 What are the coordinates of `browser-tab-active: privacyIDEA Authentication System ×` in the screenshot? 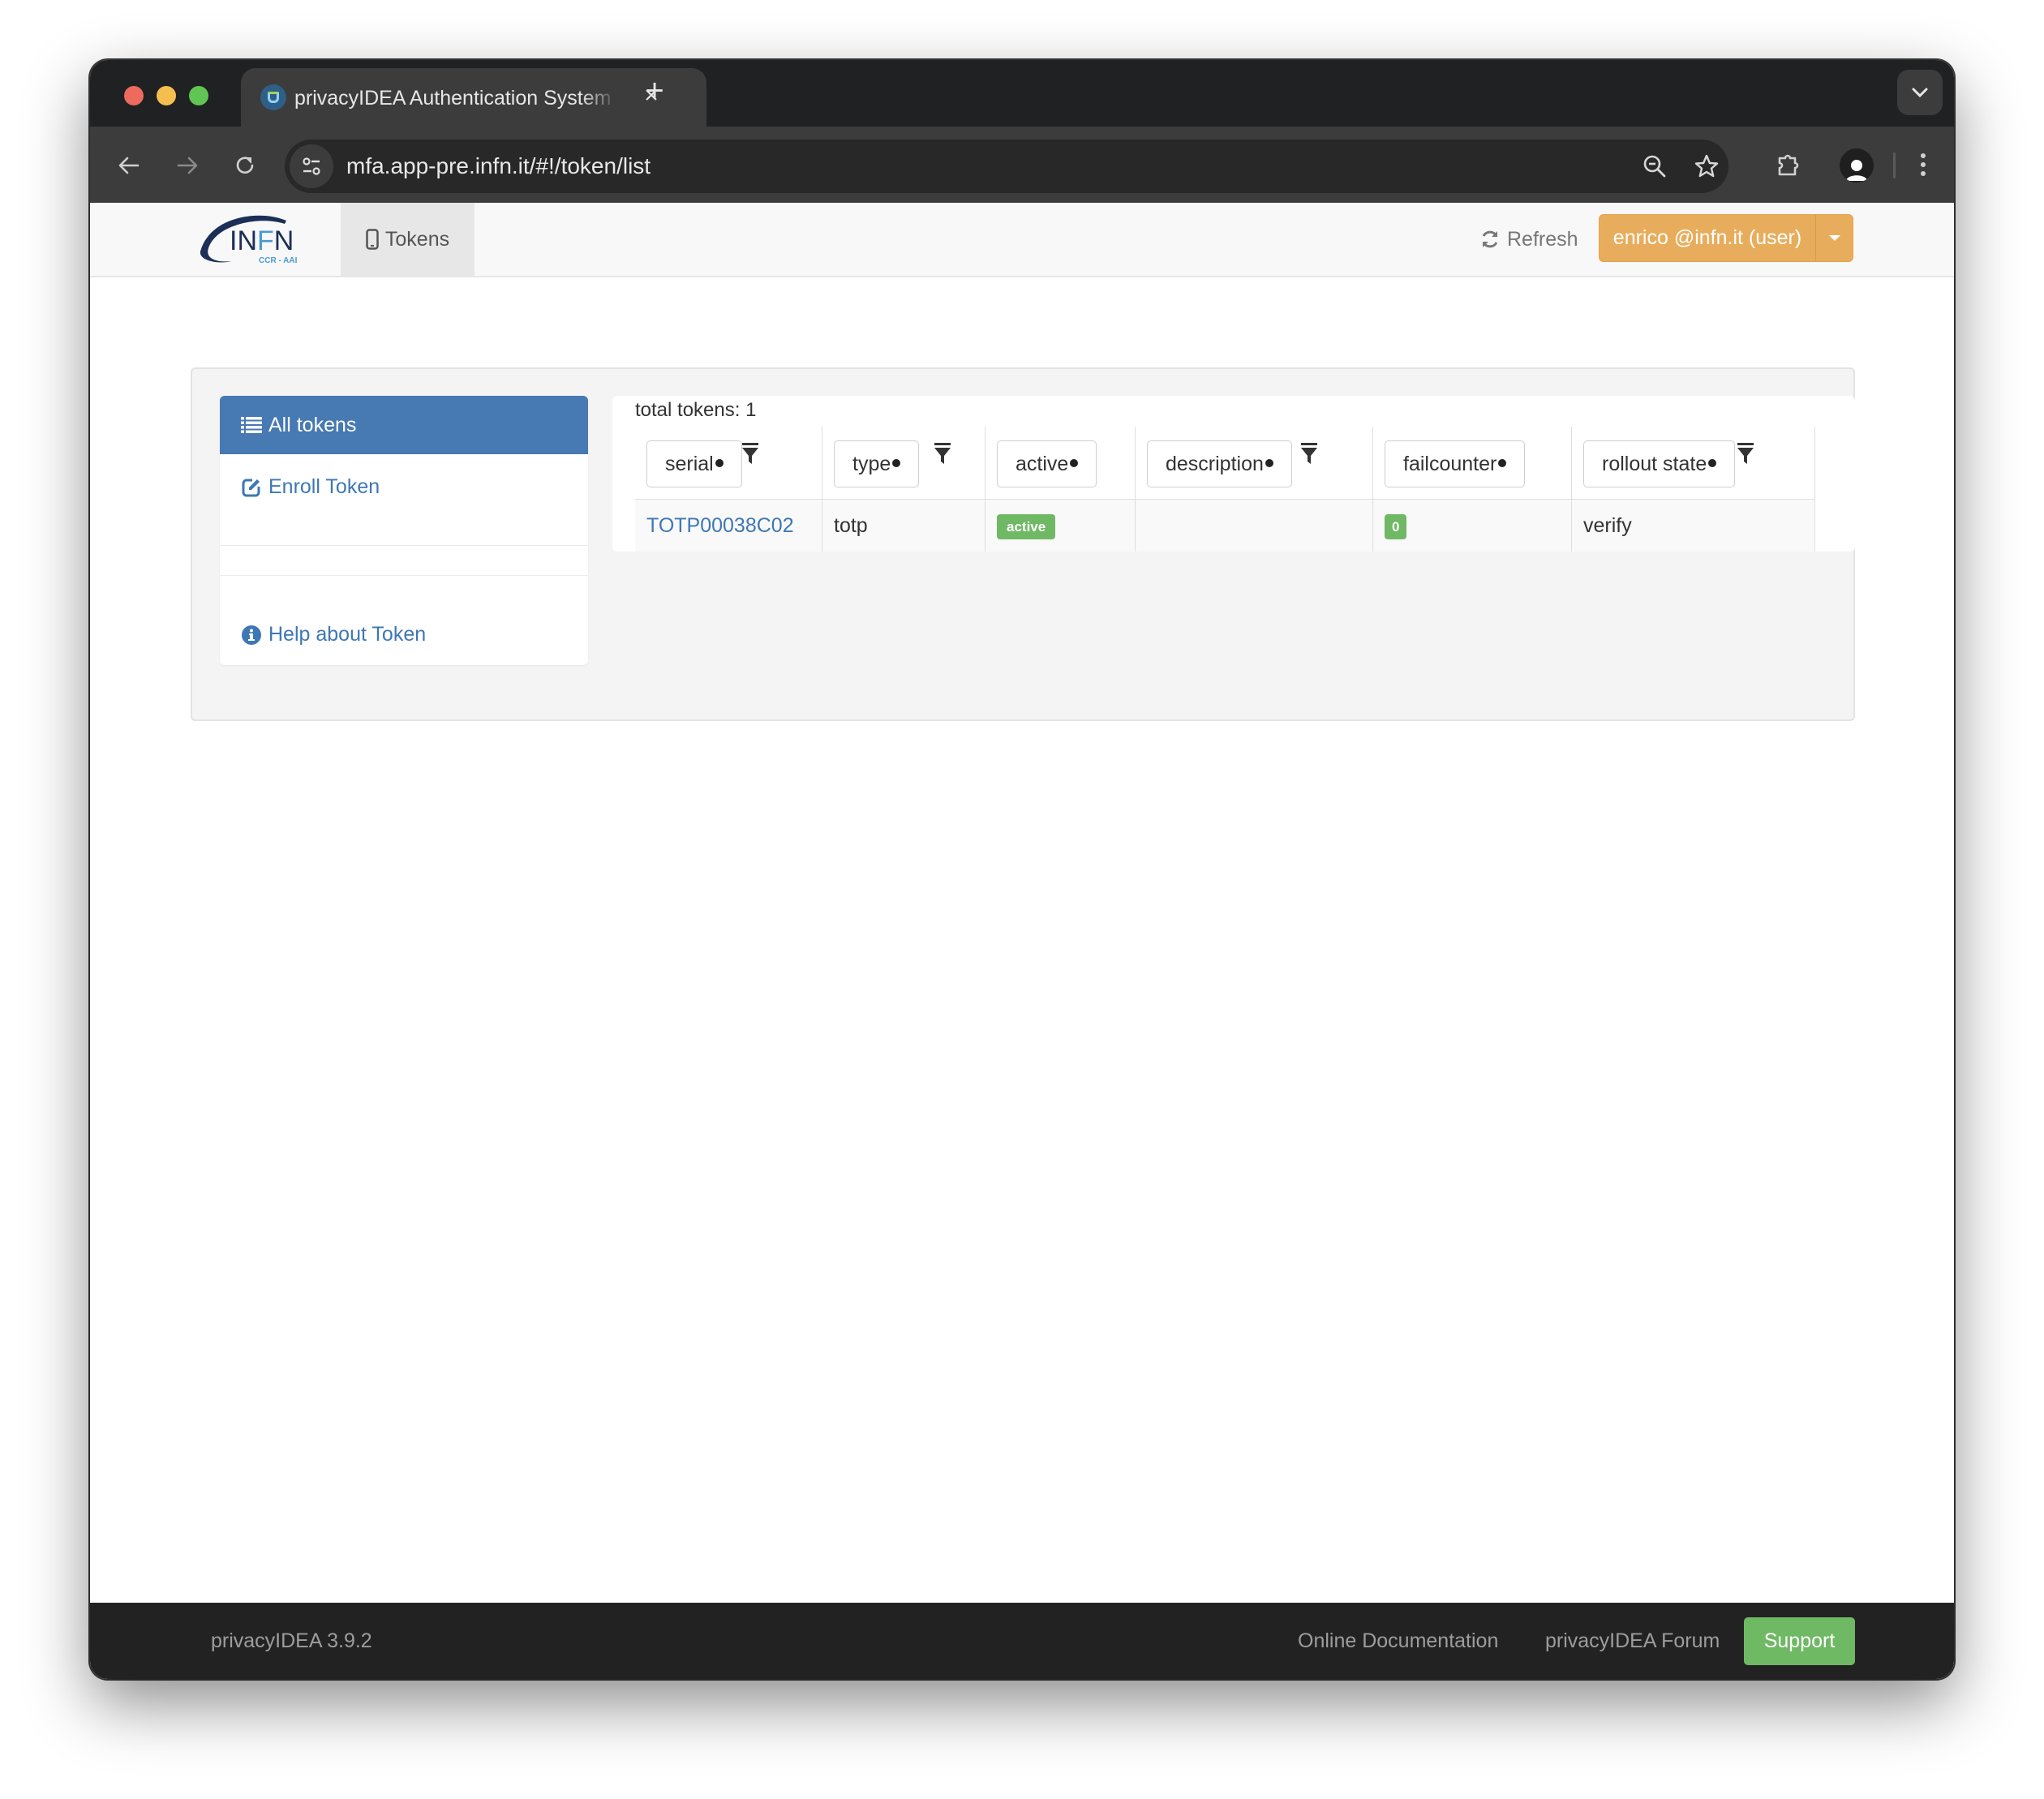 It's located at (473, 97).